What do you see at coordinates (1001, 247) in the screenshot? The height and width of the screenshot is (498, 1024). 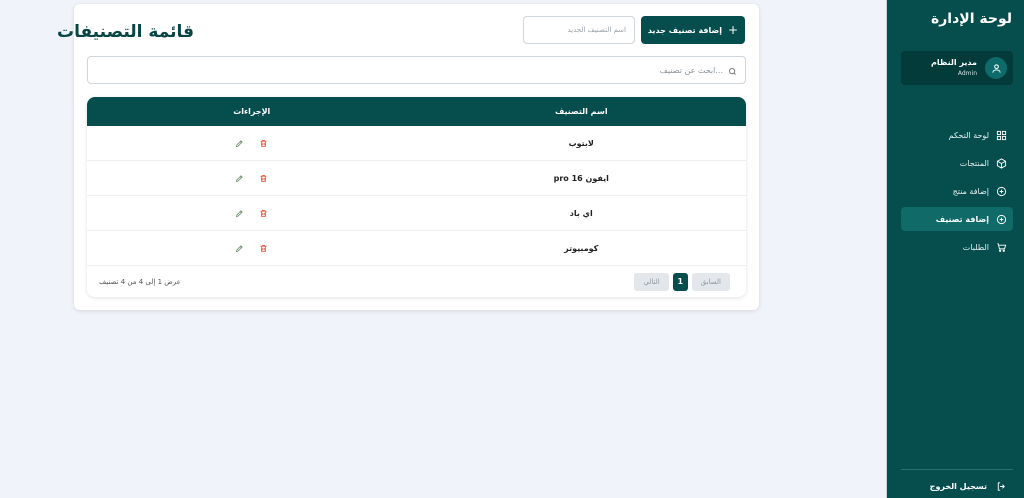 I see `cart-icon` at bounding box center [1001, 247].